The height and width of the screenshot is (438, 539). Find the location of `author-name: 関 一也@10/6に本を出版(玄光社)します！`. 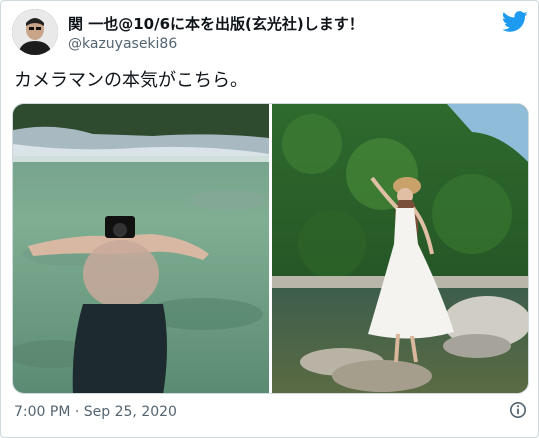

author-name: 関 一也@10/6に本を出版(玄光社)します！ is located at coordinates (216, 24).